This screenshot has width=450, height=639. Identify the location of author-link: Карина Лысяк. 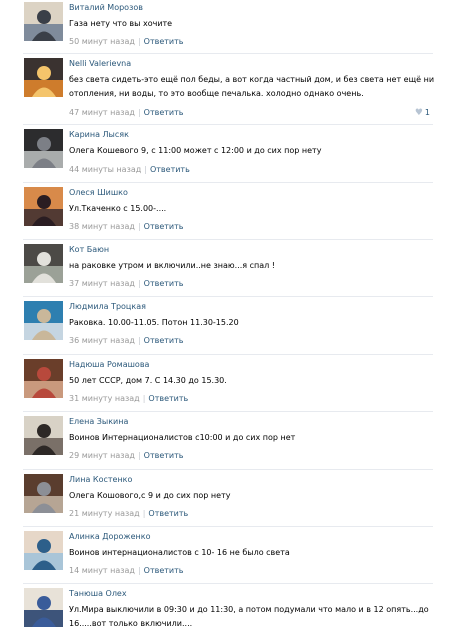
(99, 134).